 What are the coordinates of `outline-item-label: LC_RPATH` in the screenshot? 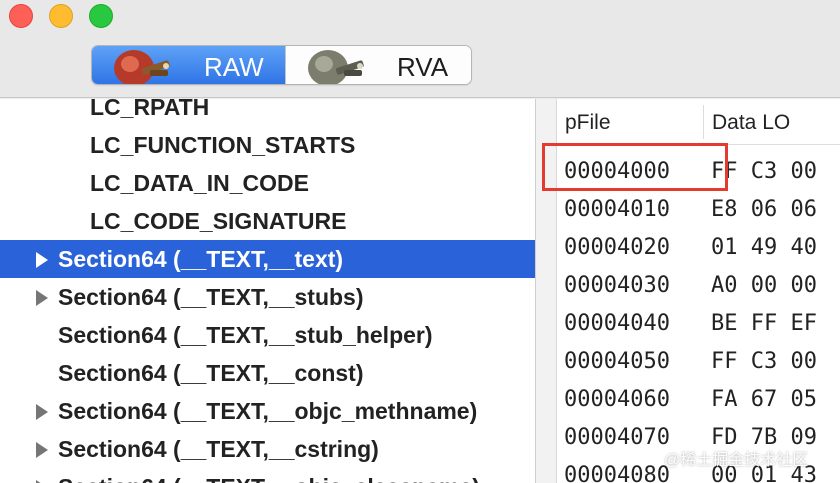 It's located at (150, 109).